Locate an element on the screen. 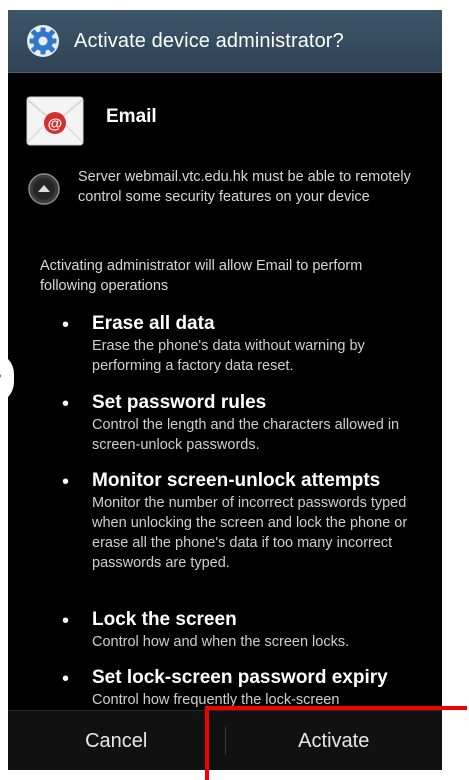  app-name: Email is located at coordinates (131, 116).